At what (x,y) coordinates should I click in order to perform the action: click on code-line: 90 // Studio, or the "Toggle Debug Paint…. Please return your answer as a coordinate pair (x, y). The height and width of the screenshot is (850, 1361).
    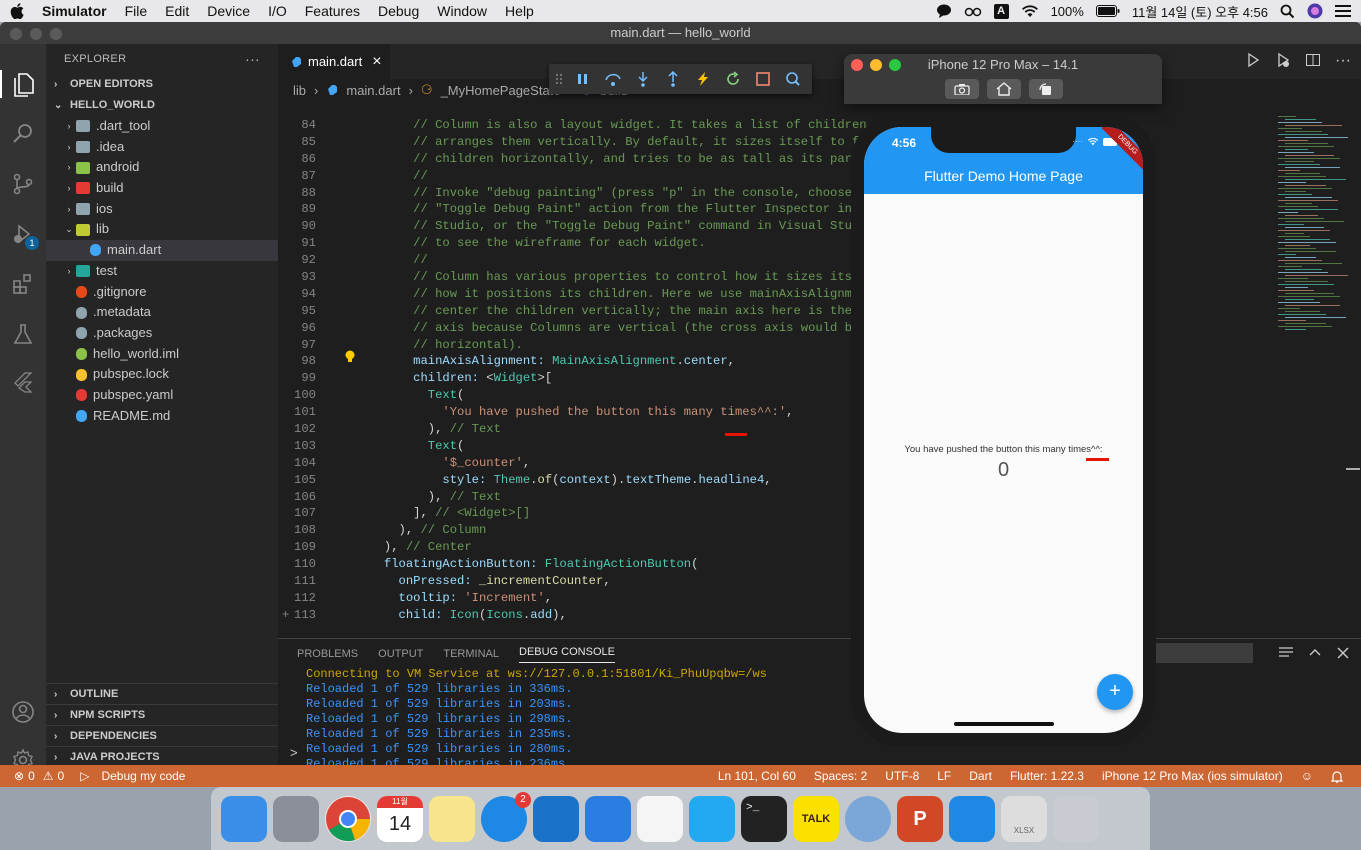
    Looking at the image, I should click on (583, 226).